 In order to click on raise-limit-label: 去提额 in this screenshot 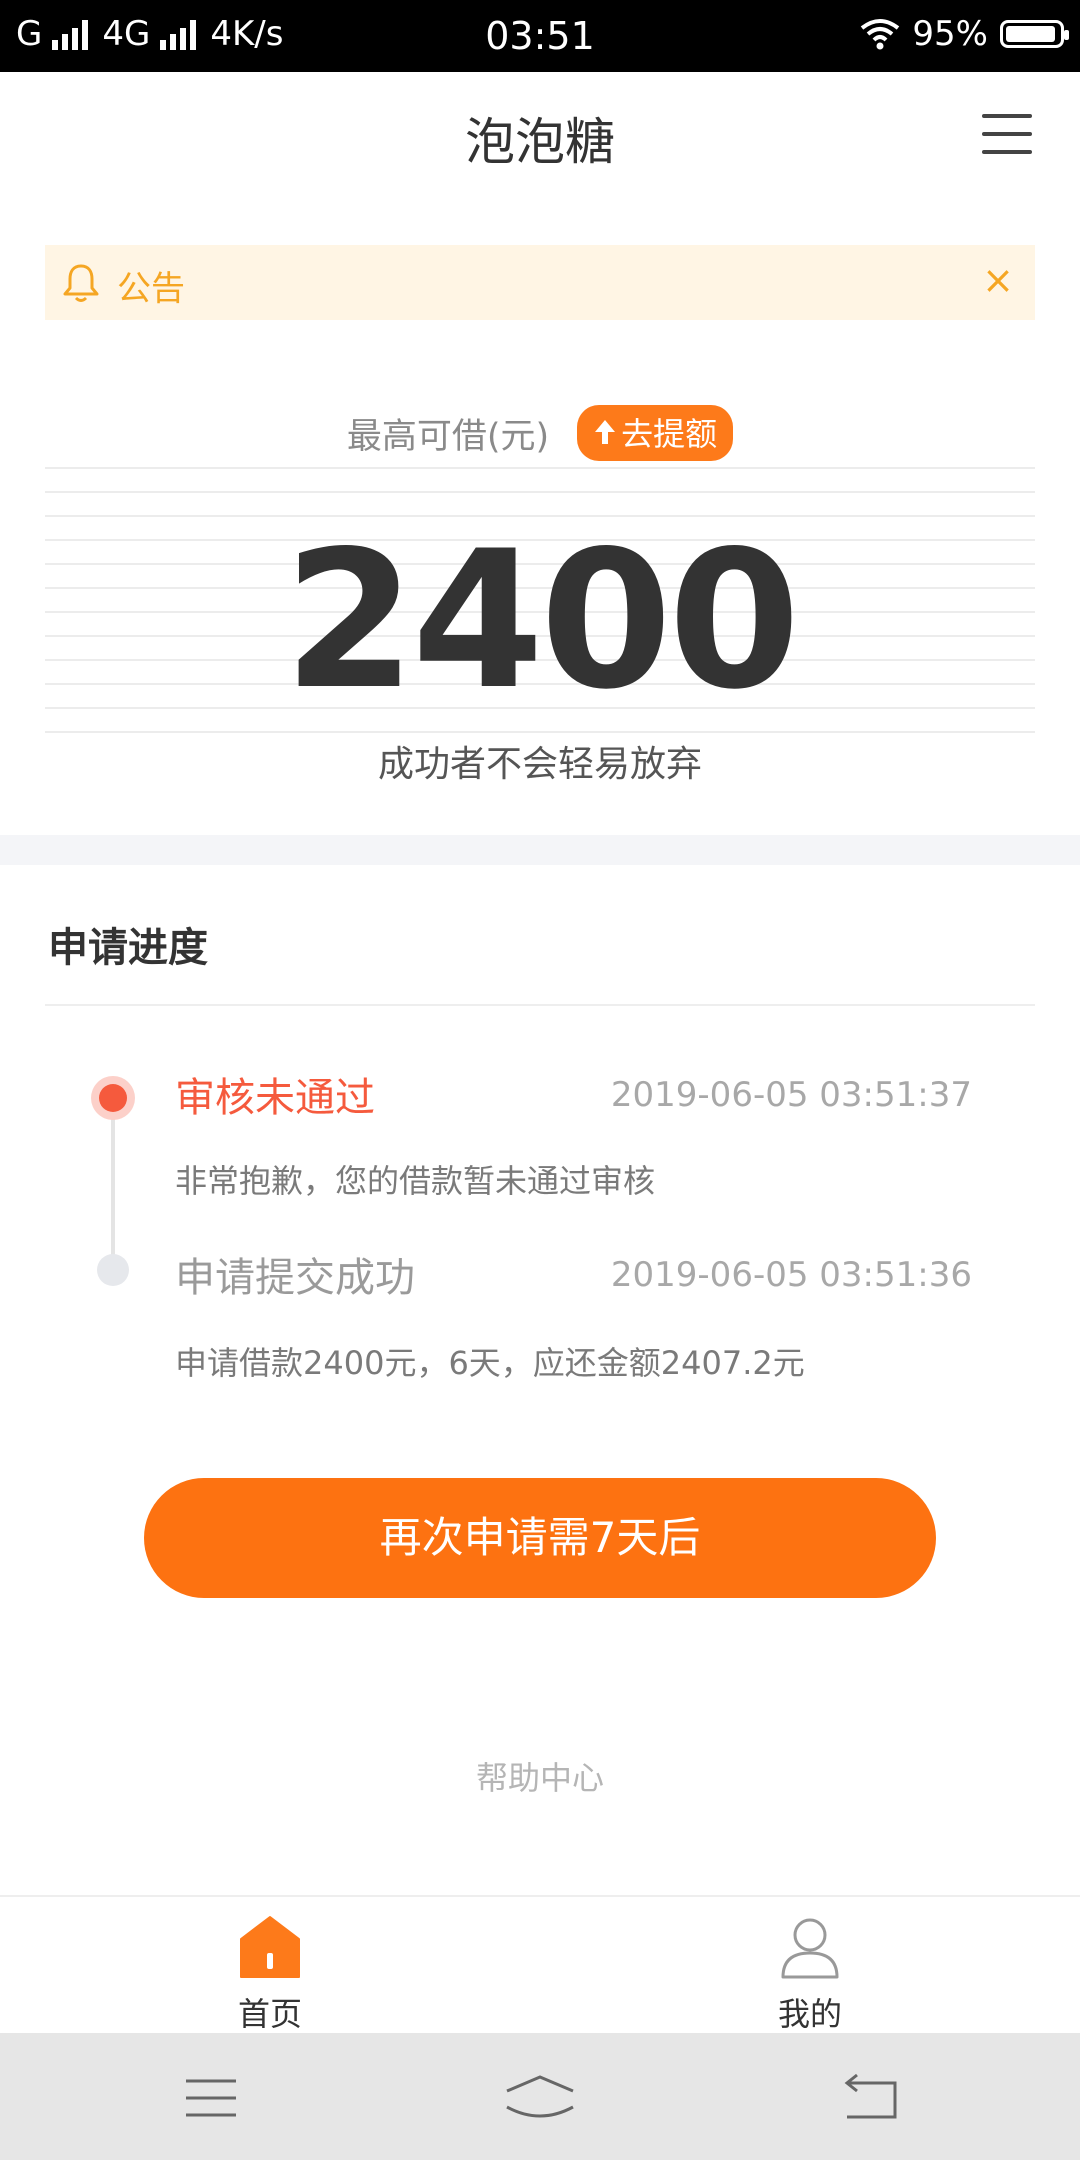, I will do `click(669, 434)`.